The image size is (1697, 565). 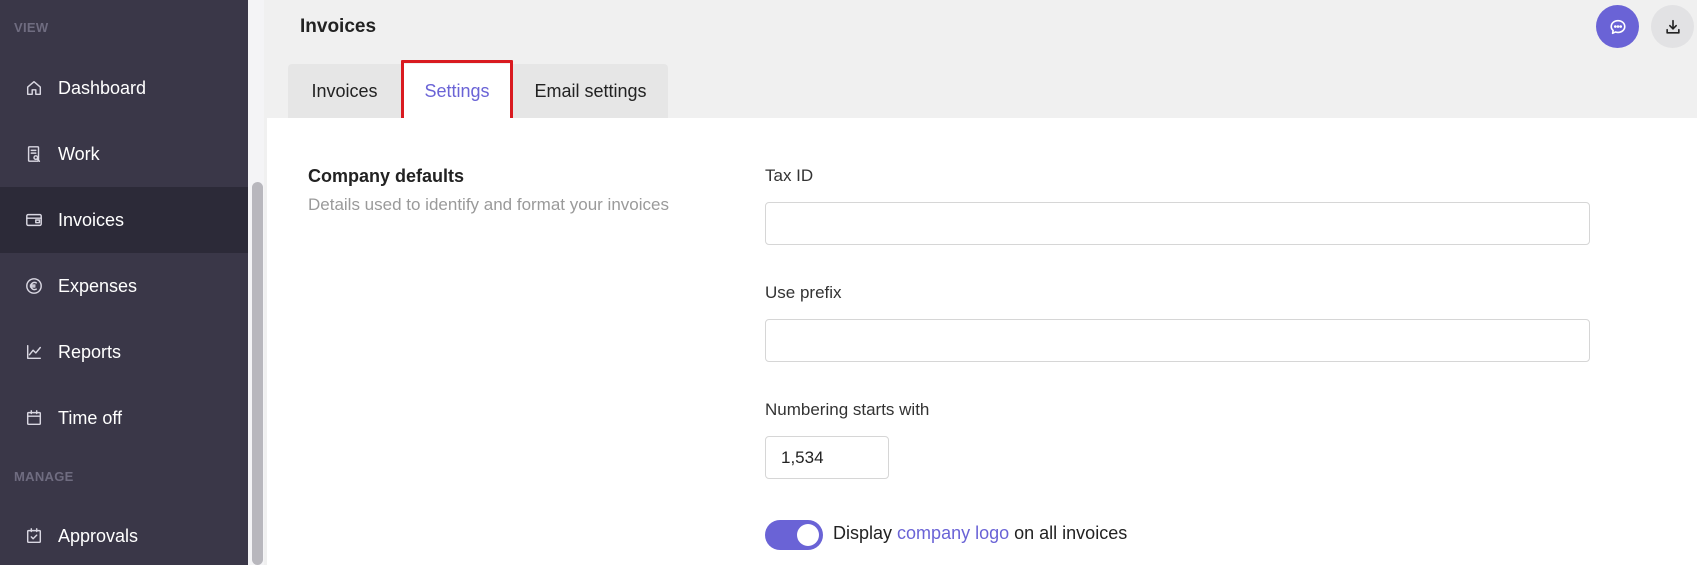 I want to click on page-title: Invoices, so click(x=338, y=26).